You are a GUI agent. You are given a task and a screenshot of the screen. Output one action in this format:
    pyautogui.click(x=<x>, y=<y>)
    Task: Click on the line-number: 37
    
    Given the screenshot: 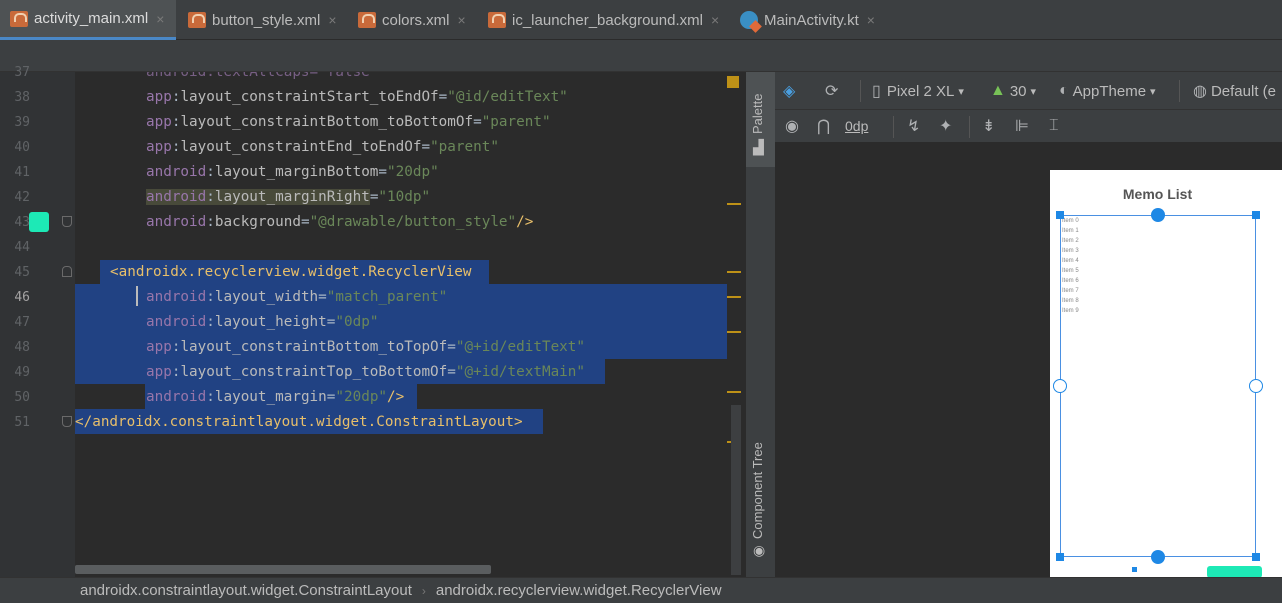 What is the action you would take?
    pyautogui.click(x=22, y=72)
    